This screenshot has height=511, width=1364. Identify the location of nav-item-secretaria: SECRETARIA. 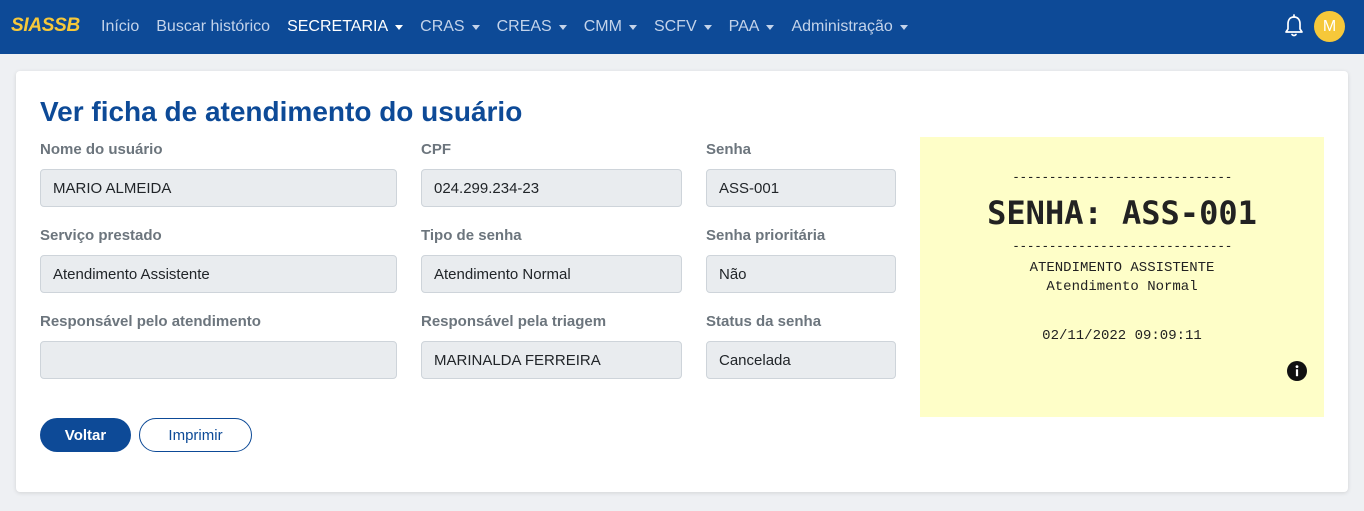
(345, 27).